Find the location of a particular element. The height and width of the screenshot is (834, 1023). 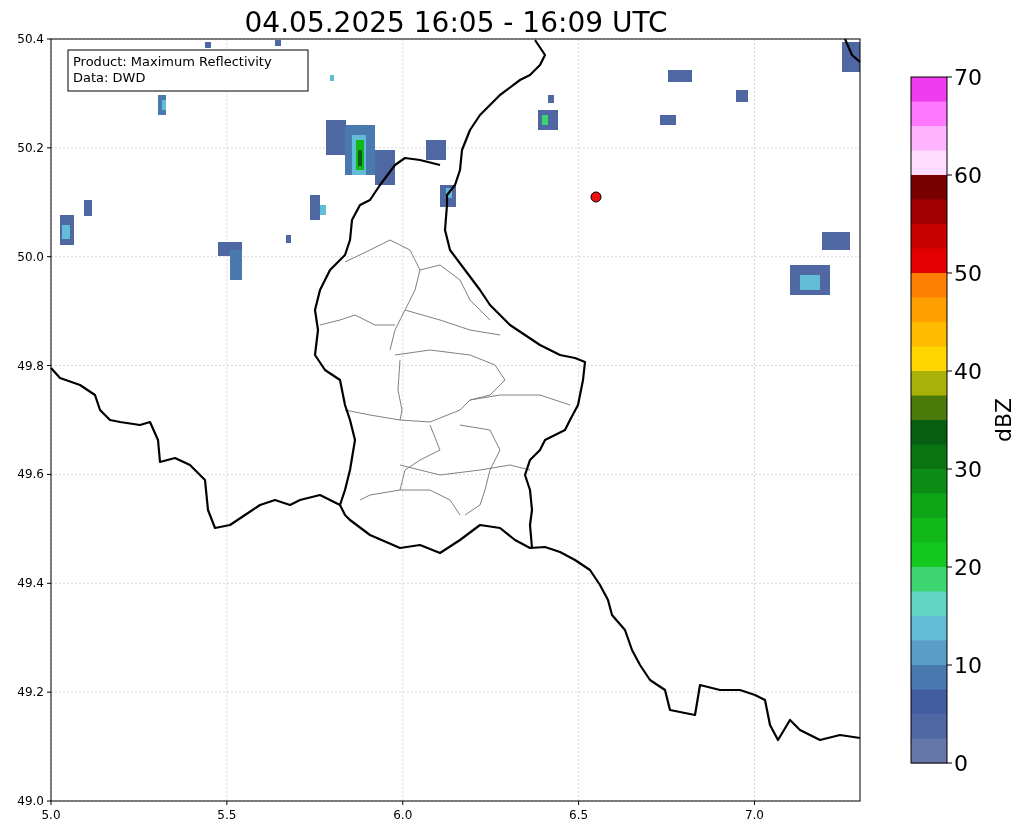

colorbar-tick-label: 0 is located at coordinates (961, 763).